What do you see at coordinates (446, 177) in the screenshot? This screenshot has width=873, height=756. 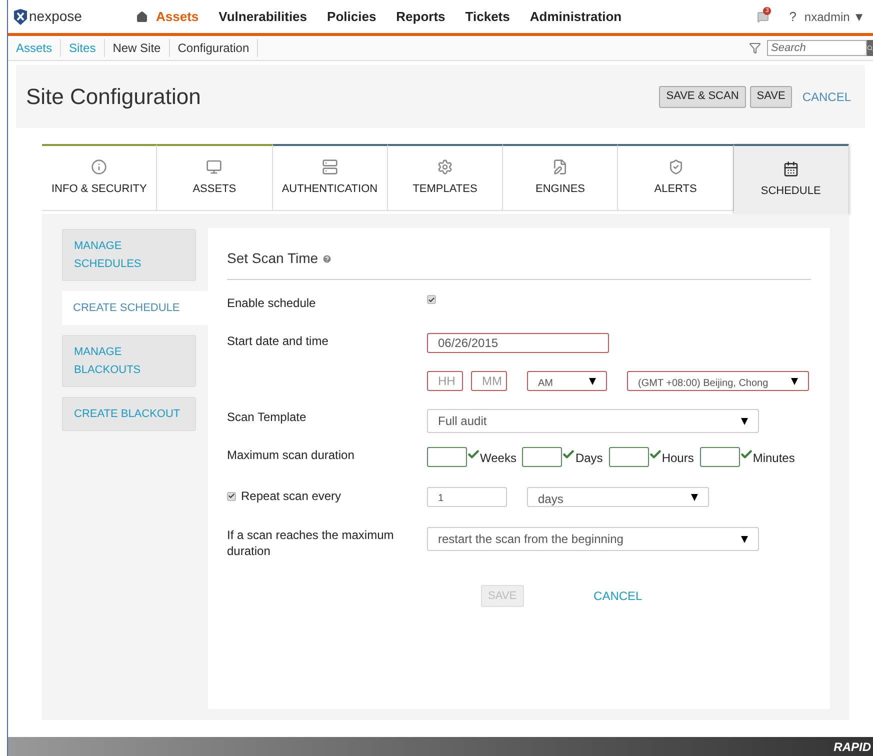 I see `step-tab: TEMPLATES` at bounding box center [446, 177].